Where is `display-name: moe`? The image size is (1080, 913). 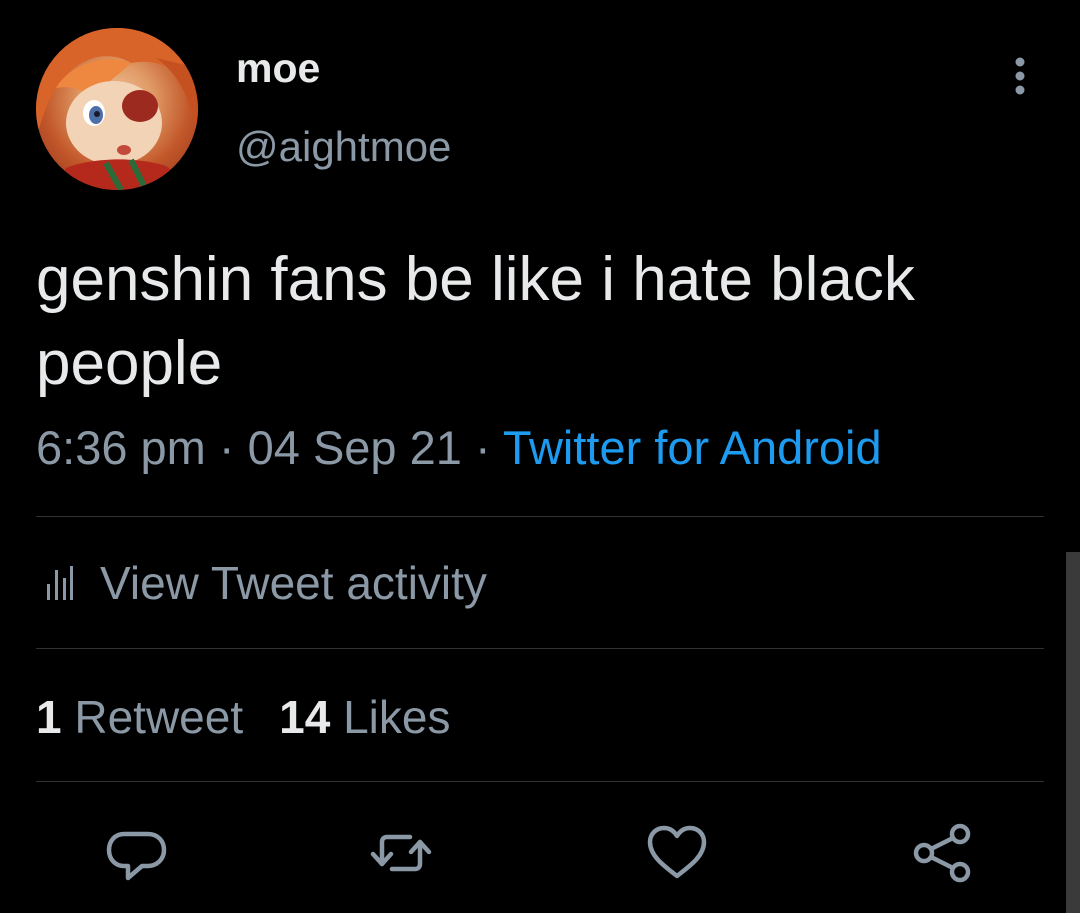 display-name: moe is located at coordinates (278, 68).